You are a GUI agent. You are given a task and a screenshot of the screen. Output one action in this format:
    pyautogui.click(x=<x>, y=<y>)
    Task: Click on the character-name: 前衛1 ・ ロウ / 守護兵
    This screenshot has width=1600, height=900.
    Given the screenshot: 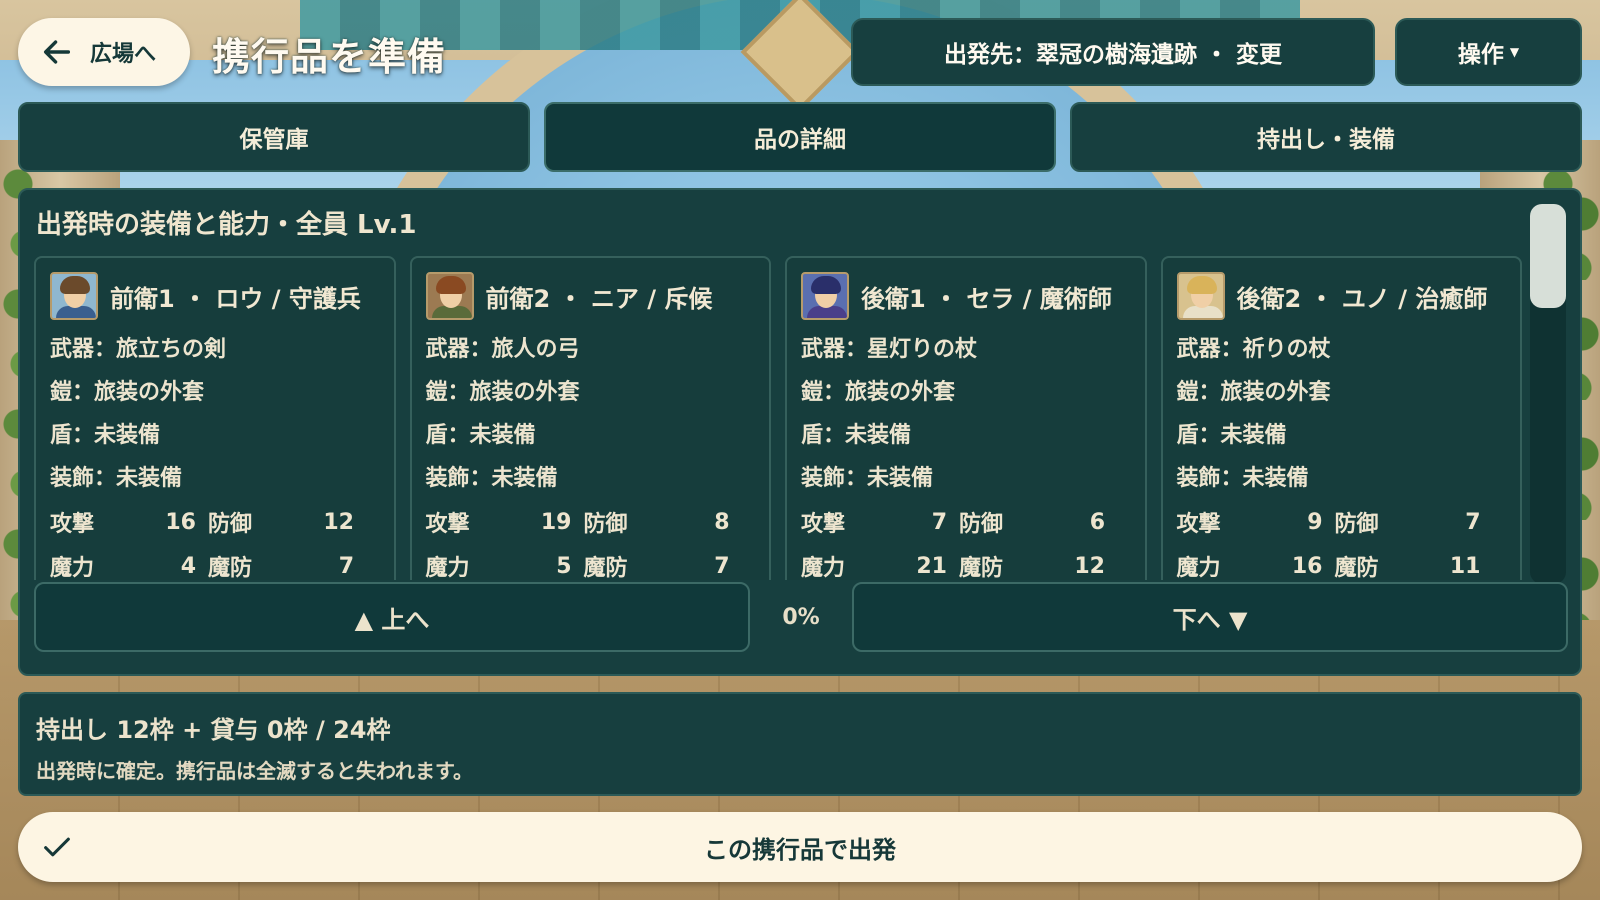 What is the action you would take?
    pyautogui.click(x=235, y=298)
    